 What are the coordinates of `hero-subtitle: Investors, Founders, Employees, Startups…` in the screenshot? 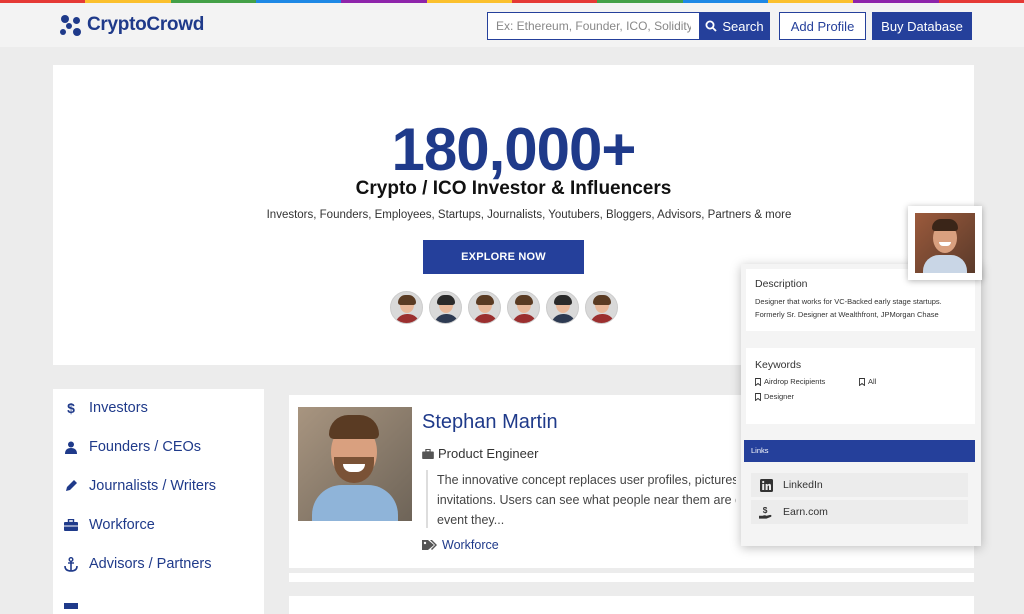 It's located at (529, 215).